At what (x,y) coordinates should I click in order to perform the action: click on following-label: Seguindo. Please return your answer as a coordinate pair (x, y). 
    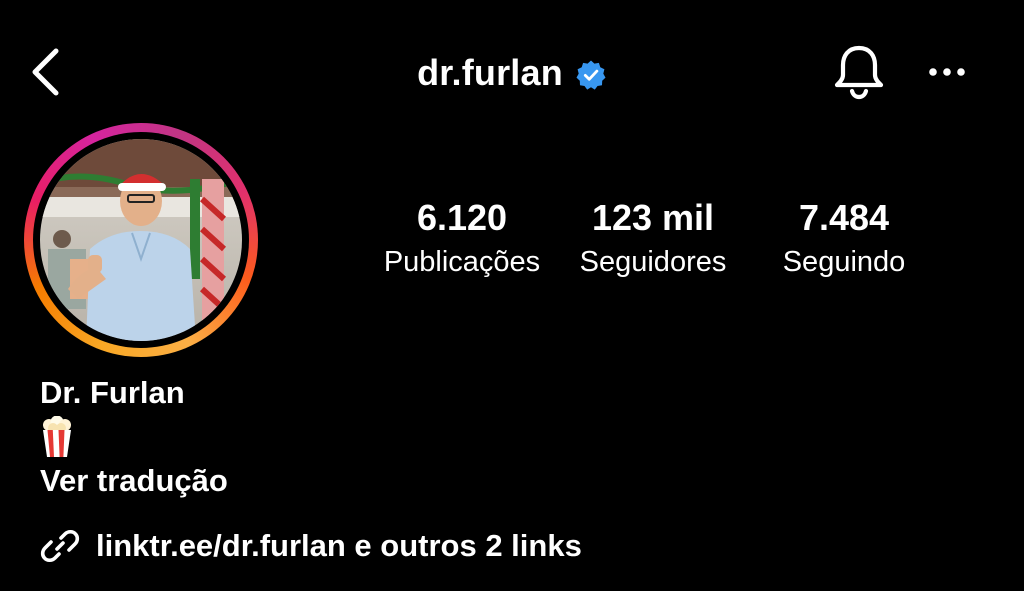
    Looking at the image, I should click on (844, 262).